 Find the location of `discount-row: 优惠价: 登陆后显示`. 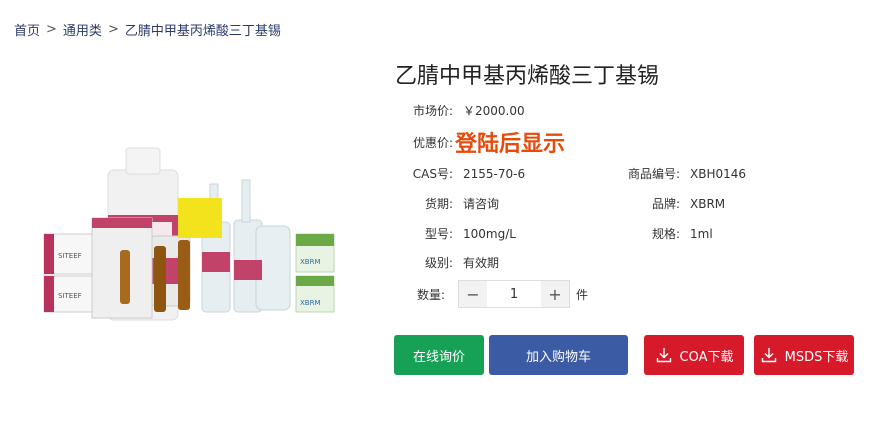

discount-row: 优惠价: 登陆后显示 is located at coordinates (480, 142).